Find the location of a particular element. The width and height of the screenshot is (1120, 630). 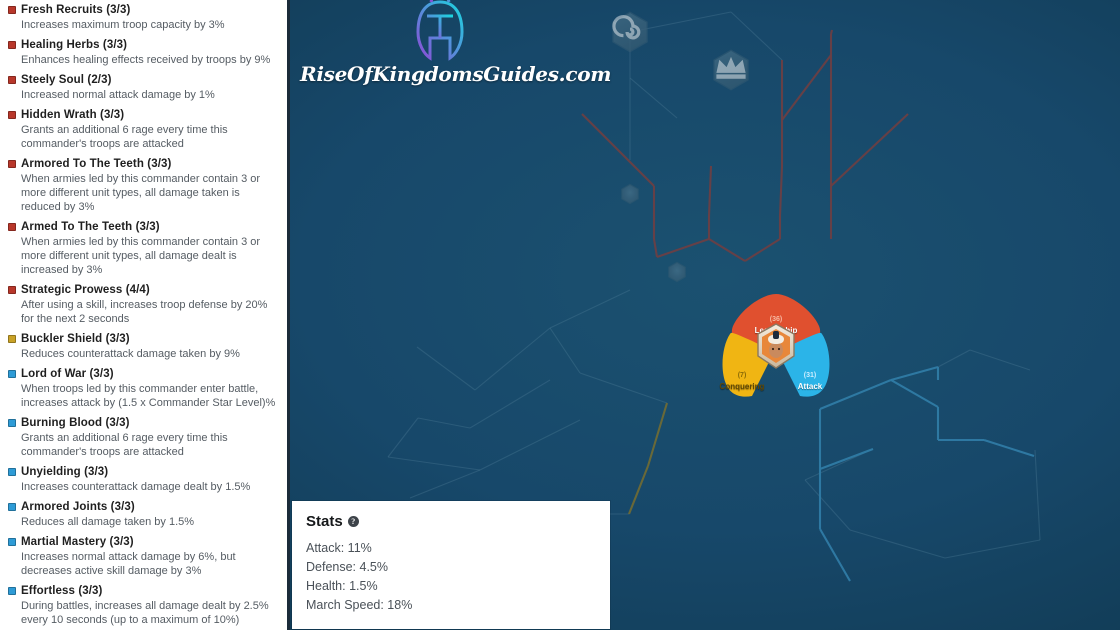

talent-name: Lord of War (3/3) is located at coordinates (67, 374).